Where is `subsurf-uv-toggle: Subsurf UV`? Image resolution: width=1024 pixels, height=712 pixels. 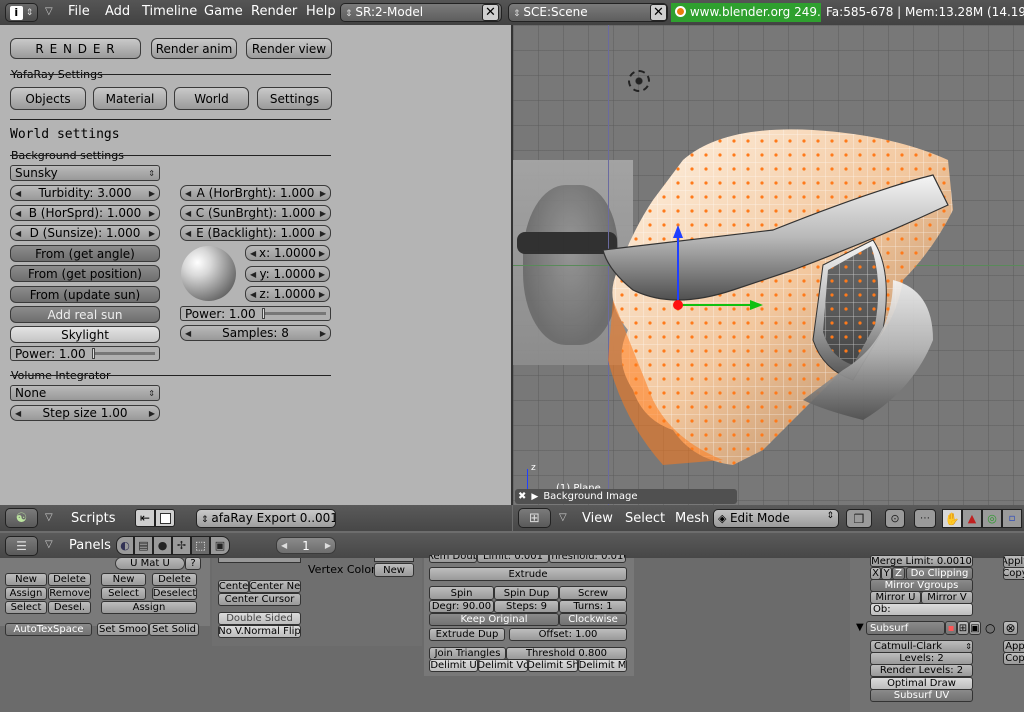 subsurf-uv-toggle: Subsurf UV is located at coordinates (921, 695).